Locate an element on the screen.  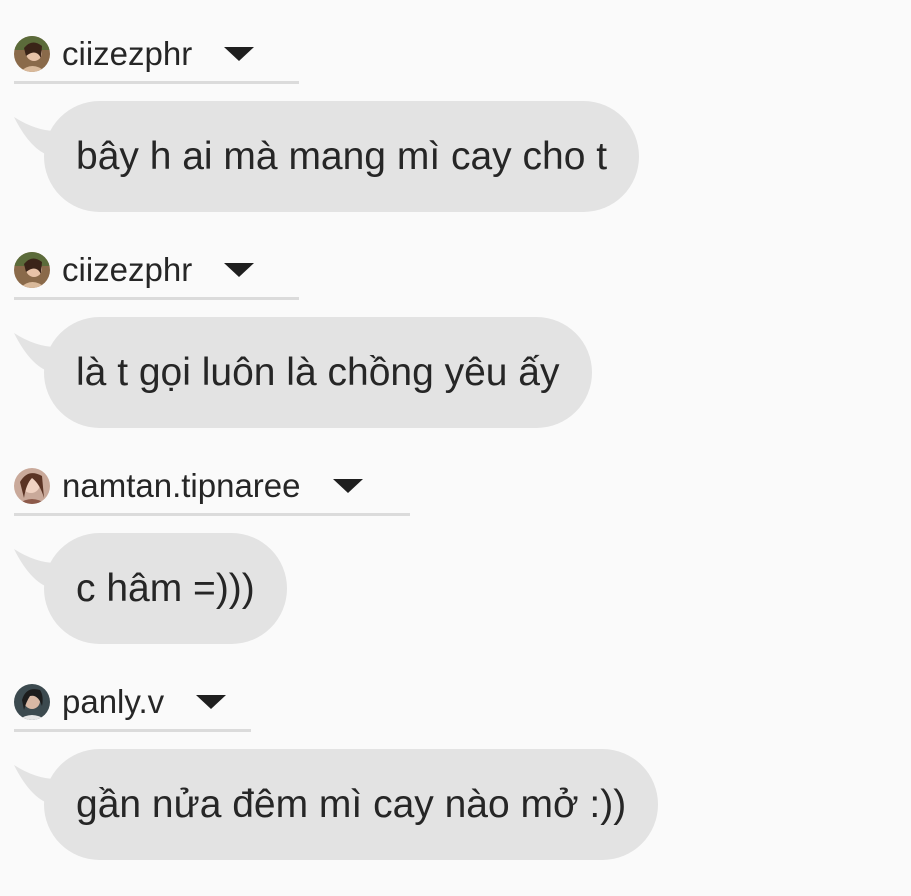
message-text: gần nửa đêm mì cay nào mở :)) is located at coordinates (351, 804).